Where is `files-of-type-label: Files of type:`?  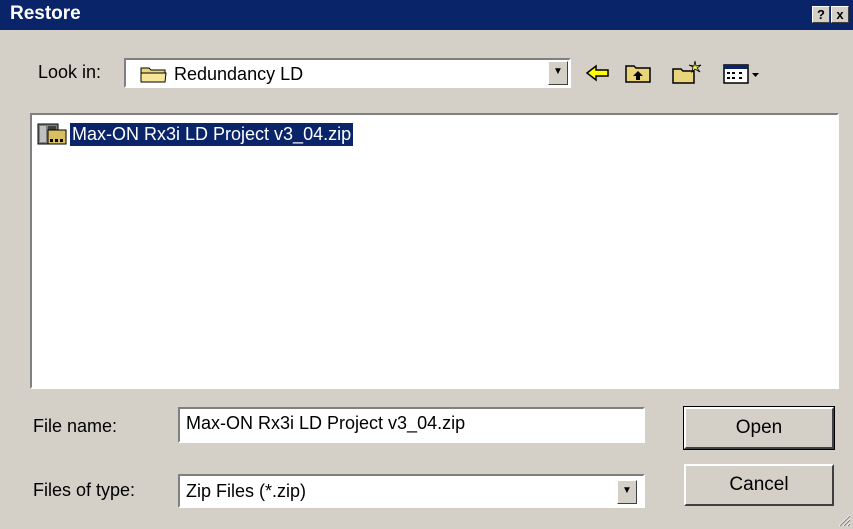 files-of-type-label: Files of type: is located at coordinates (84, 490).